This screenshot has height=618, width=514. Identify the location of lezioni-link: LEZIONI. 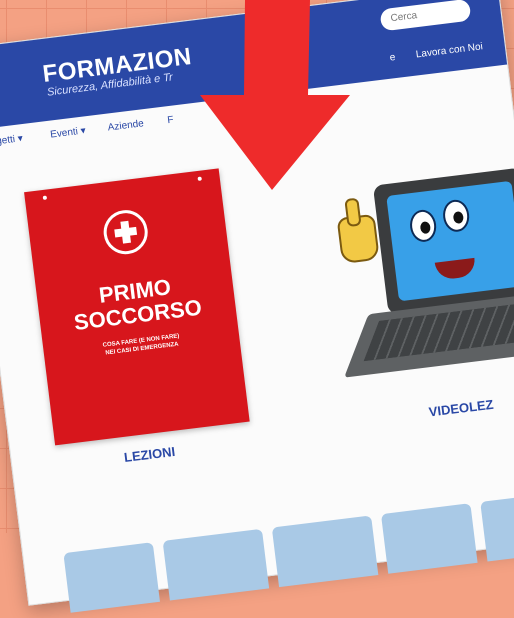
(149, 454).